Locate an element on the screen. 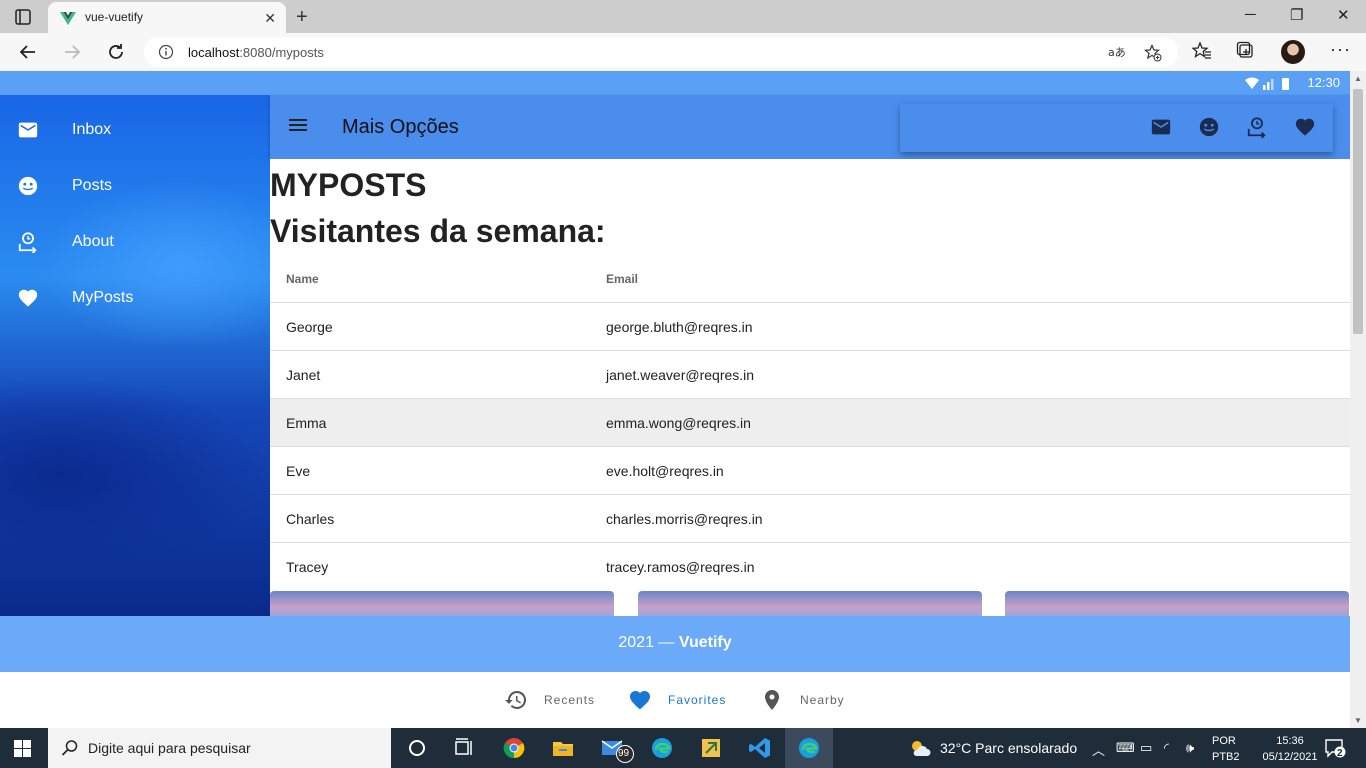 Image resolution: width=1366 pixels, height=768 pixels. column-header-name: Name is located at coordinates (302, 279).